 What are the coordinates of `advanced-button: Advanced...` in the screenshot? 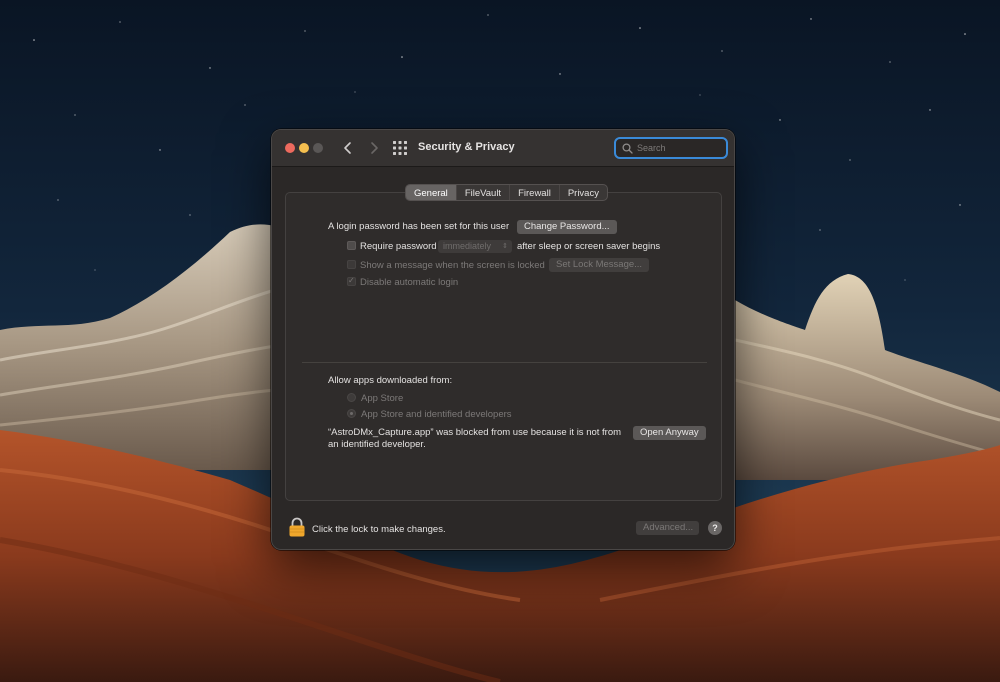 It's located at (667, 528).